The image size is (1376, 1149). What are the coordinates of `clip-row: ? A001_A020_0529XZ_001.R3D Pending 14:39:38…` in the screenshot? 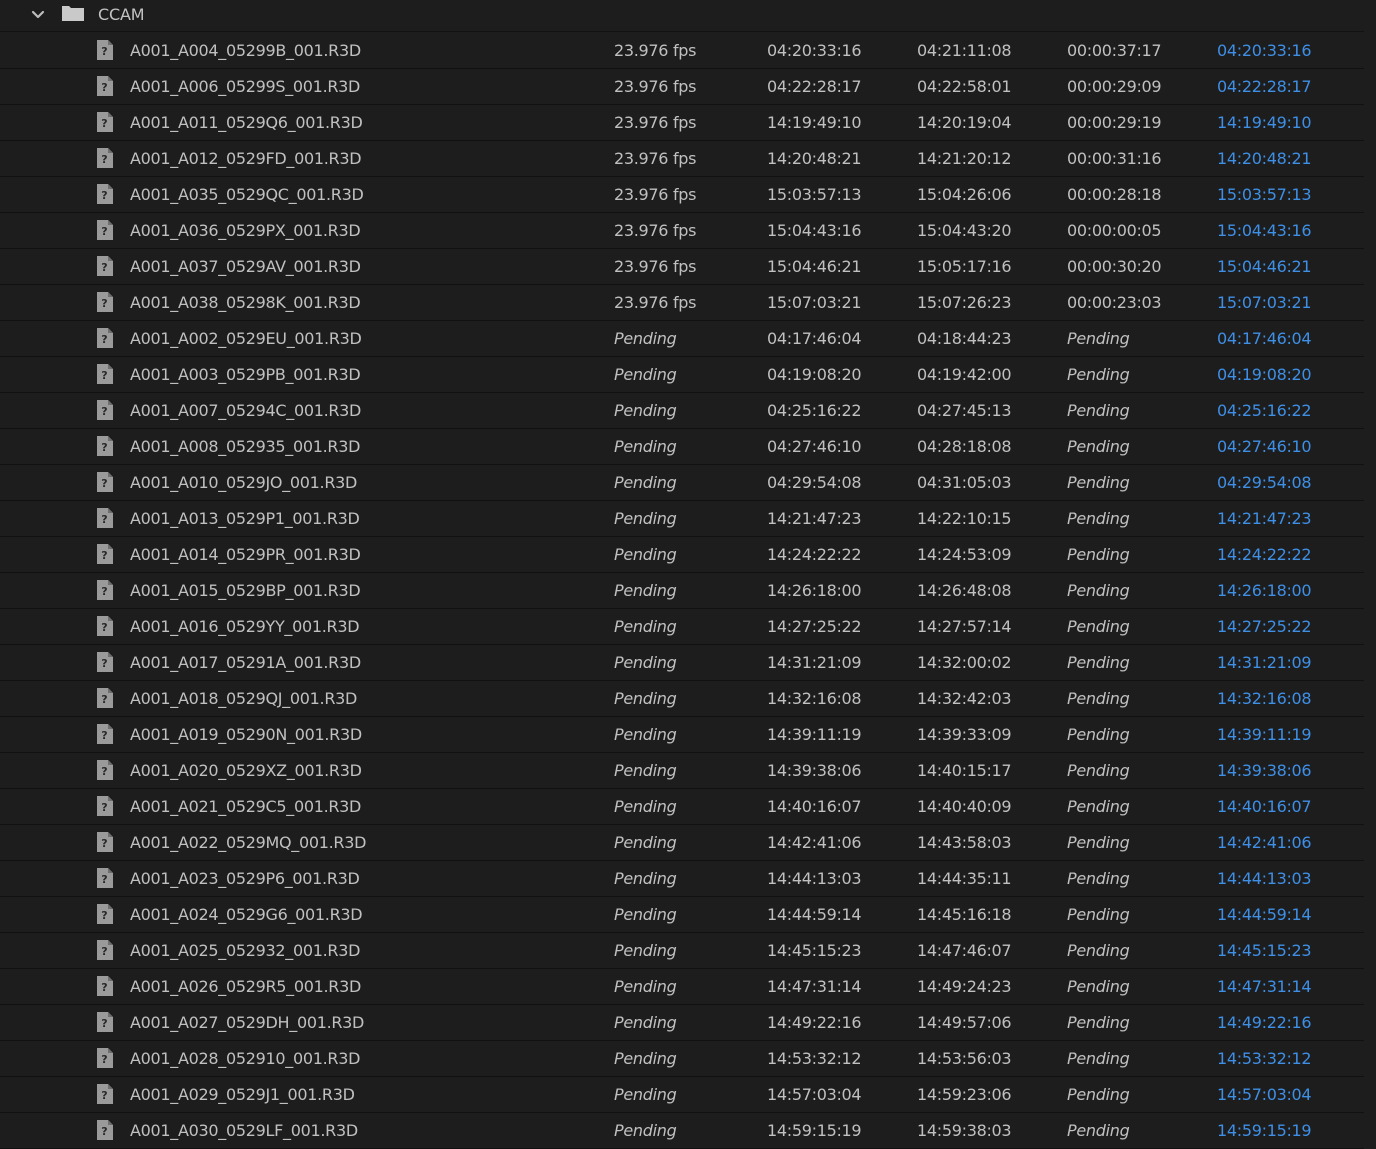 It's located at (682, 771).